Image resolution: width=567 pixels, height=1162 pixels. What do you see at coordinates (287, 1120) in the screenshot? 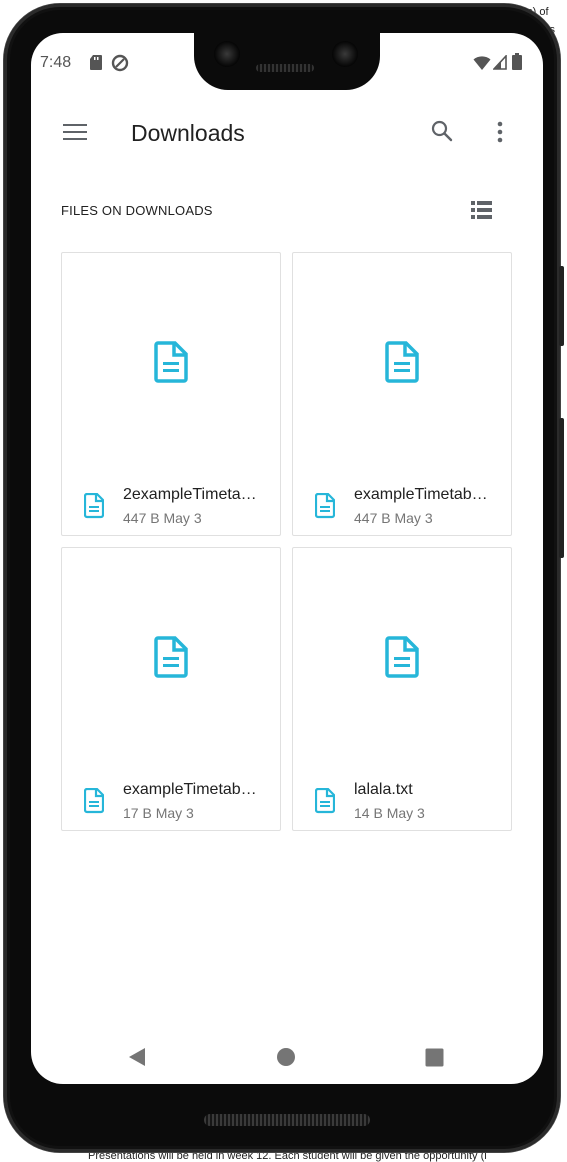
I see `bottom-speaker-grille` at bounding box center [287, 1120].